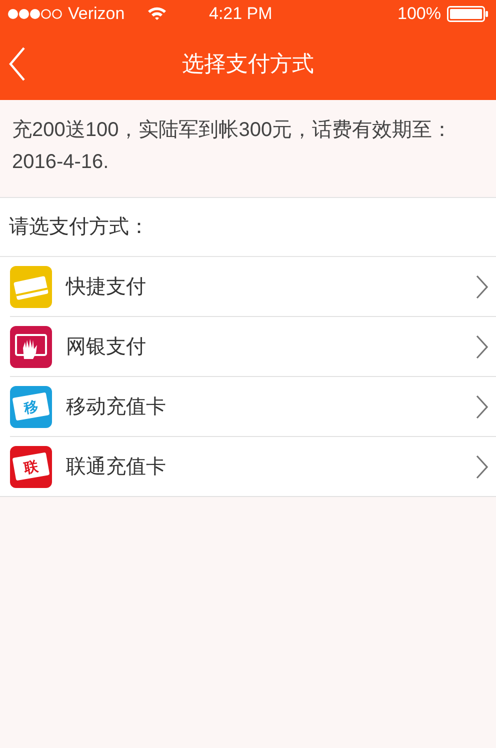 The height and width of the screenshot is (748, 496). Describe the element at coordinates (240, 13) in the screenshot. I see `status-time: 4:21 PM` at that location.